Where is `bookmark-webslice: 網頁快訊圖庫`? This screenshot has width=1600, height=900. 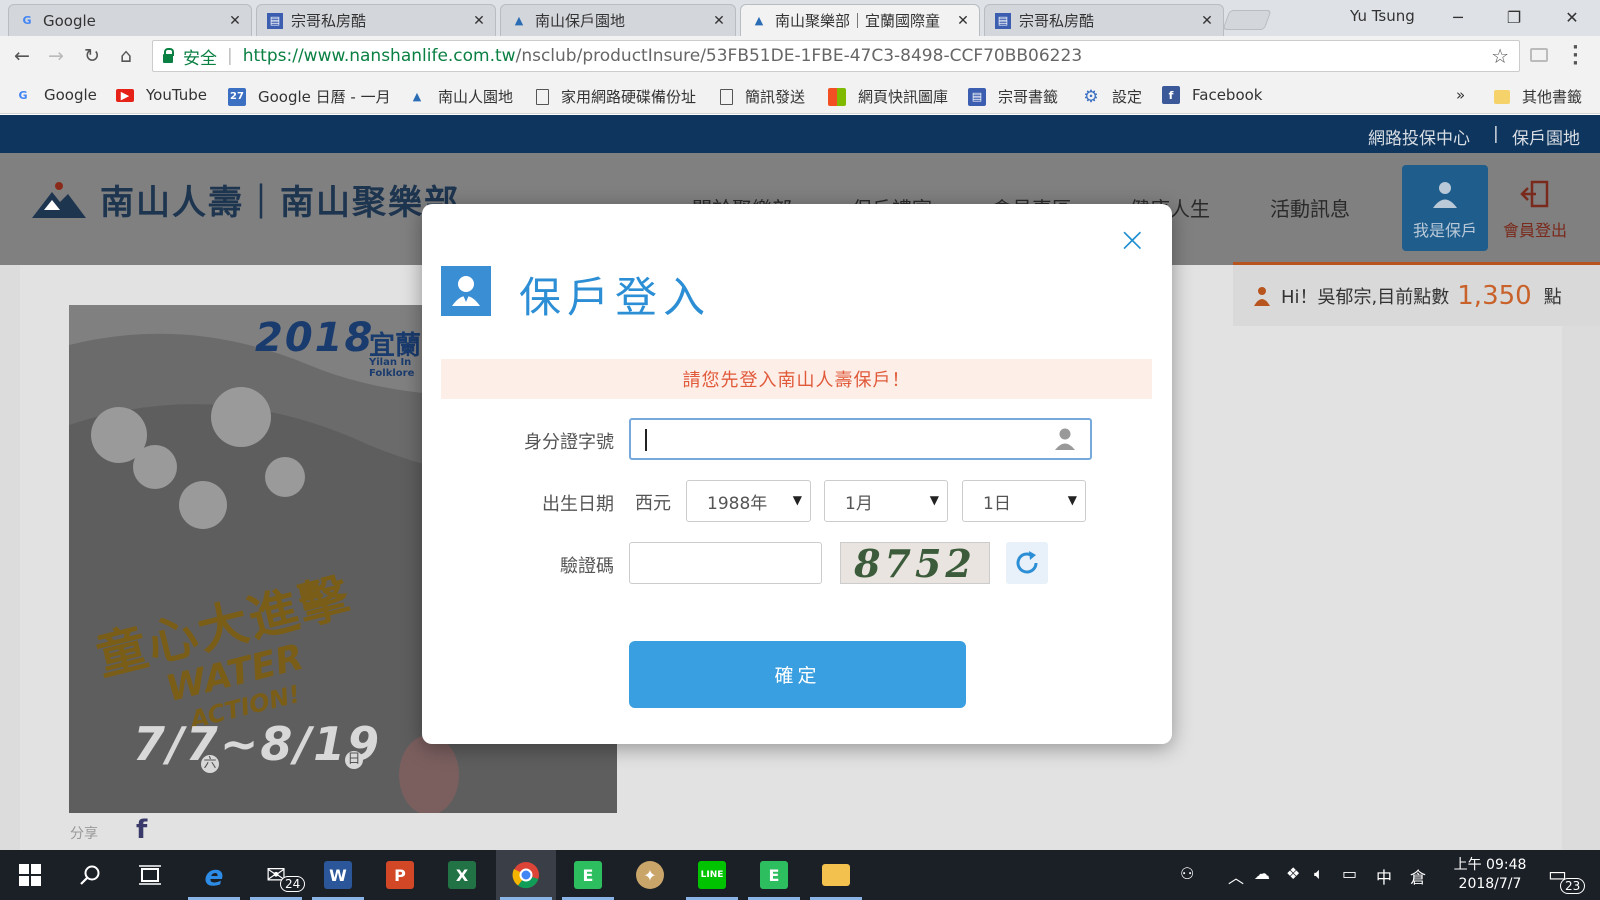
bookmark-webslice: 網頁快訊圖庫 is located at coordinates (888, 96).